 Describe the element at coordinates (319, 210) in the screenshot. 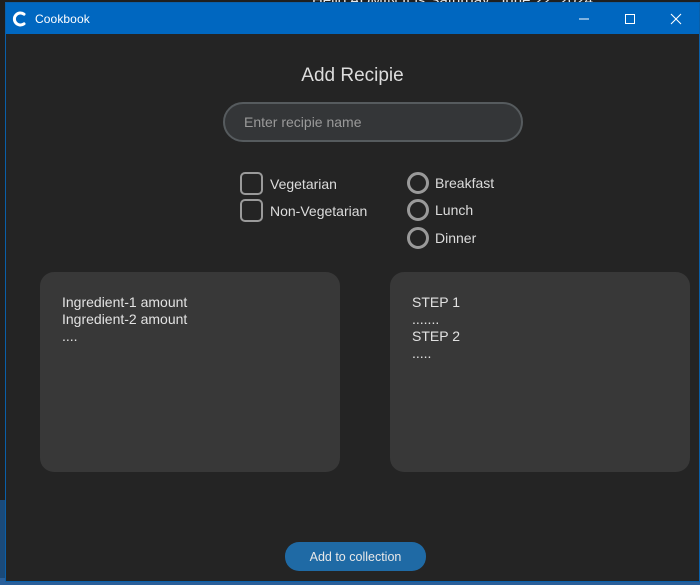

I see `non-vegetarian-label: Non-Vegetarian` at that location.